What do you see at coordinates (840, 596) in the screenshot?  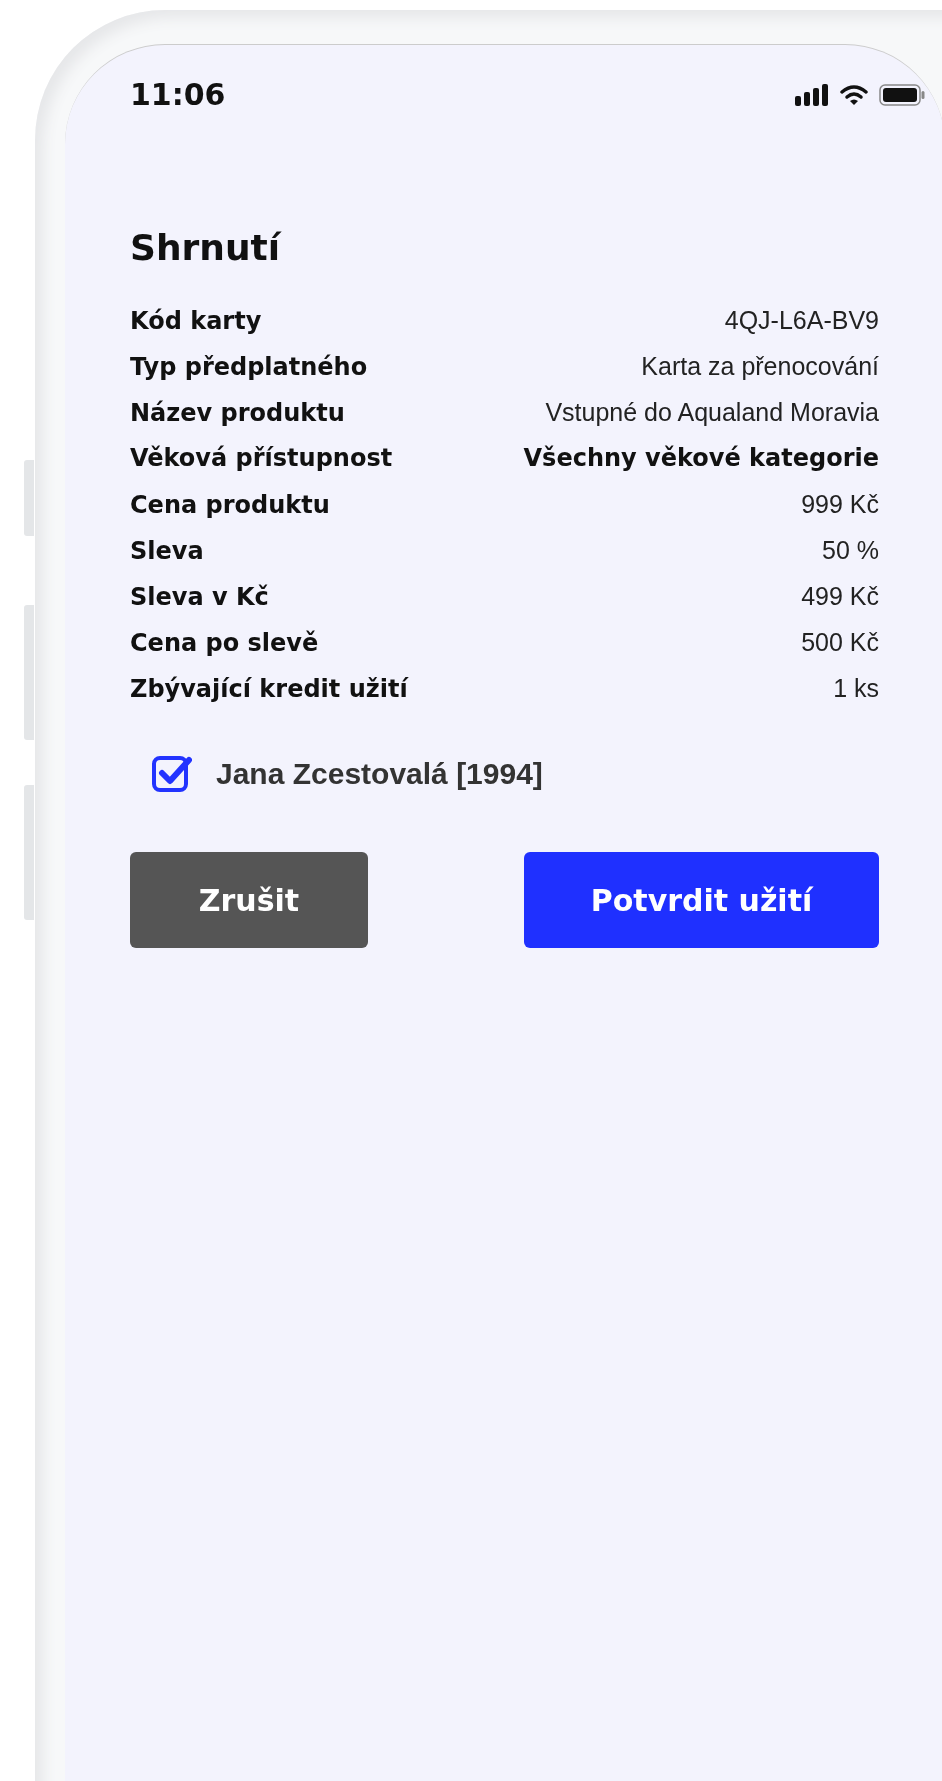 I see `row-value: 499 Kč` at bounding box center [840, 596].